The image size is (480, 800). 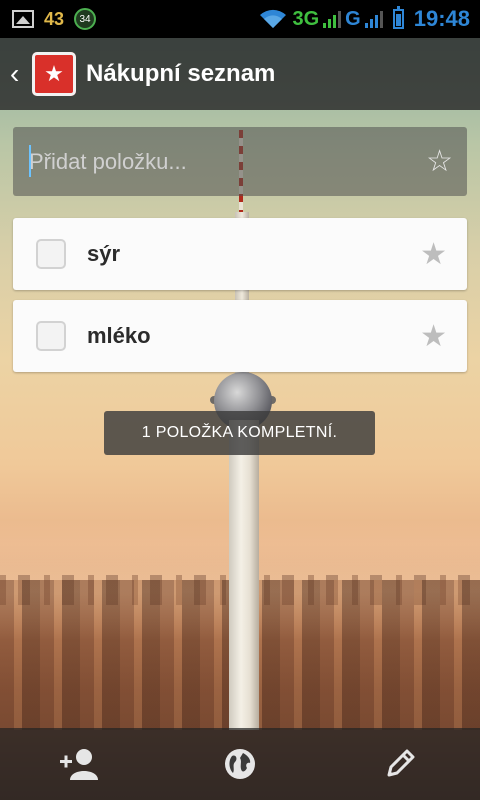 I want to click on bottom-toolbar, so click(x=240, y=764).